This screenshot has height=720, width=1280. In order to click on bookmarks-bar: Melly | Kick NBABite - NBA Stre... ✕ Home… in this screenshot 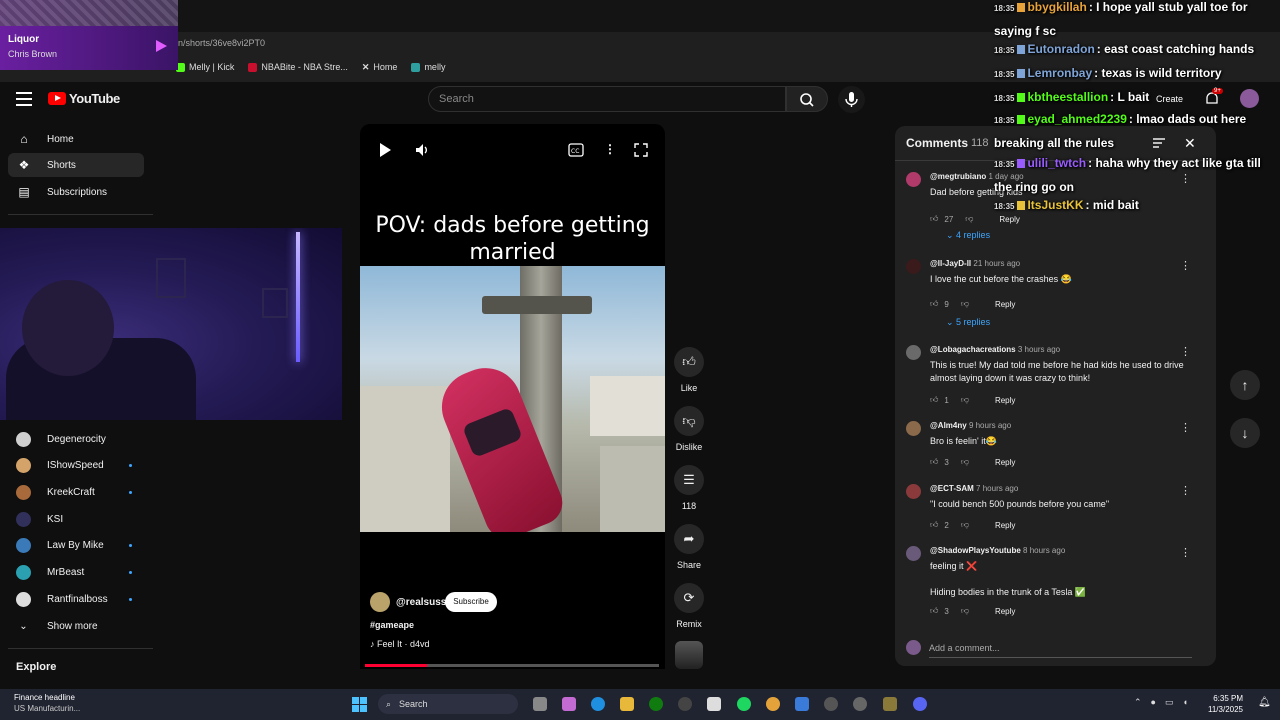, I will do `click(310, 67)`.